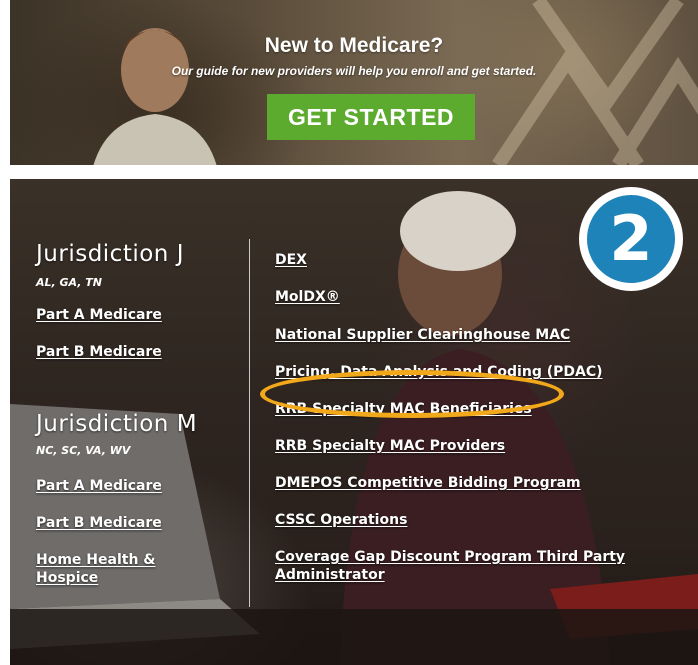  I want to click on program-link-national-supplier-clearinghouse: National Supplier Clearinghouse MAC, so click(480, 335).